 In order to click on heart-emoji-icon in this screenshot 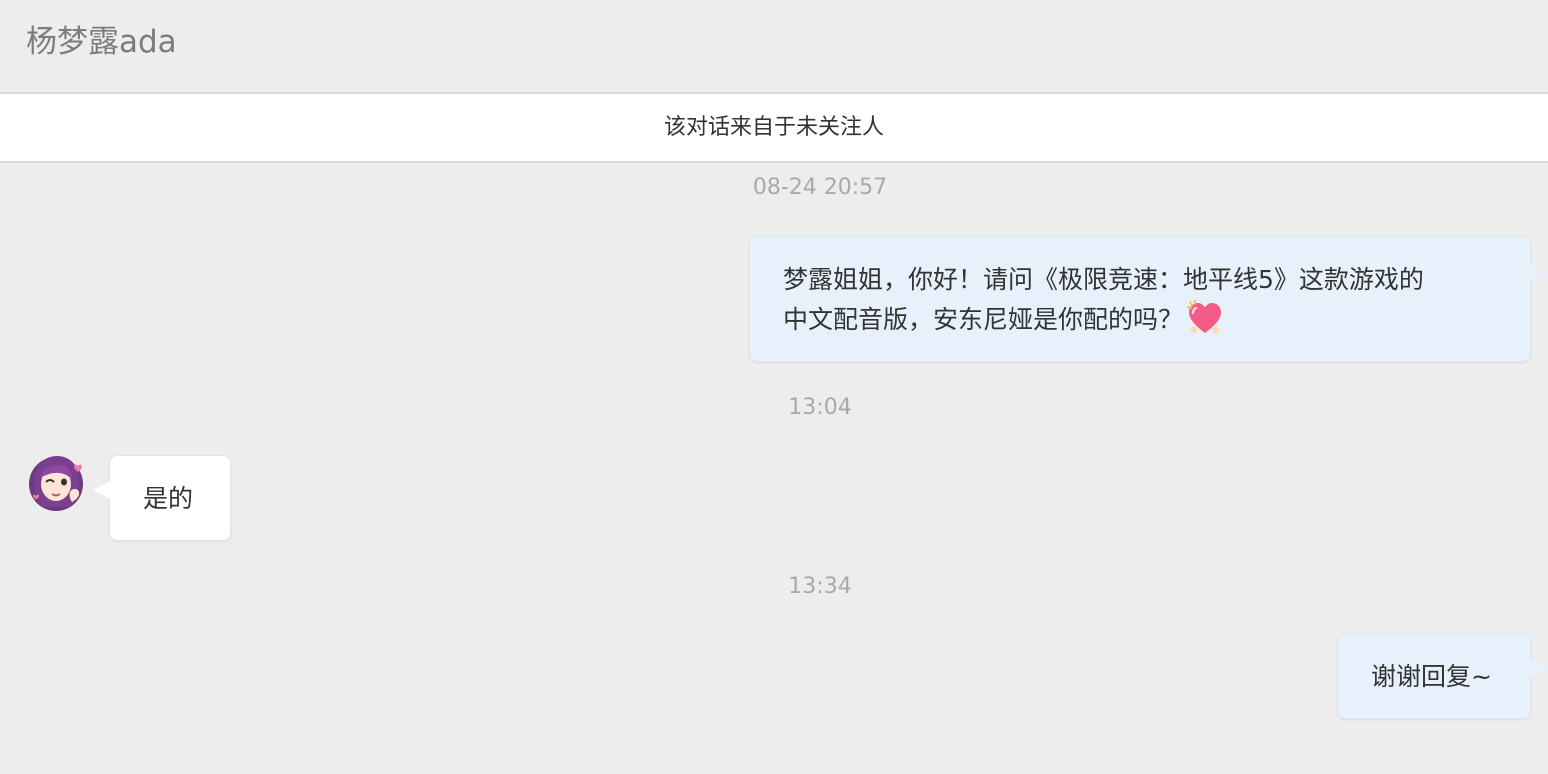, I will do `click(1204, 317)`.